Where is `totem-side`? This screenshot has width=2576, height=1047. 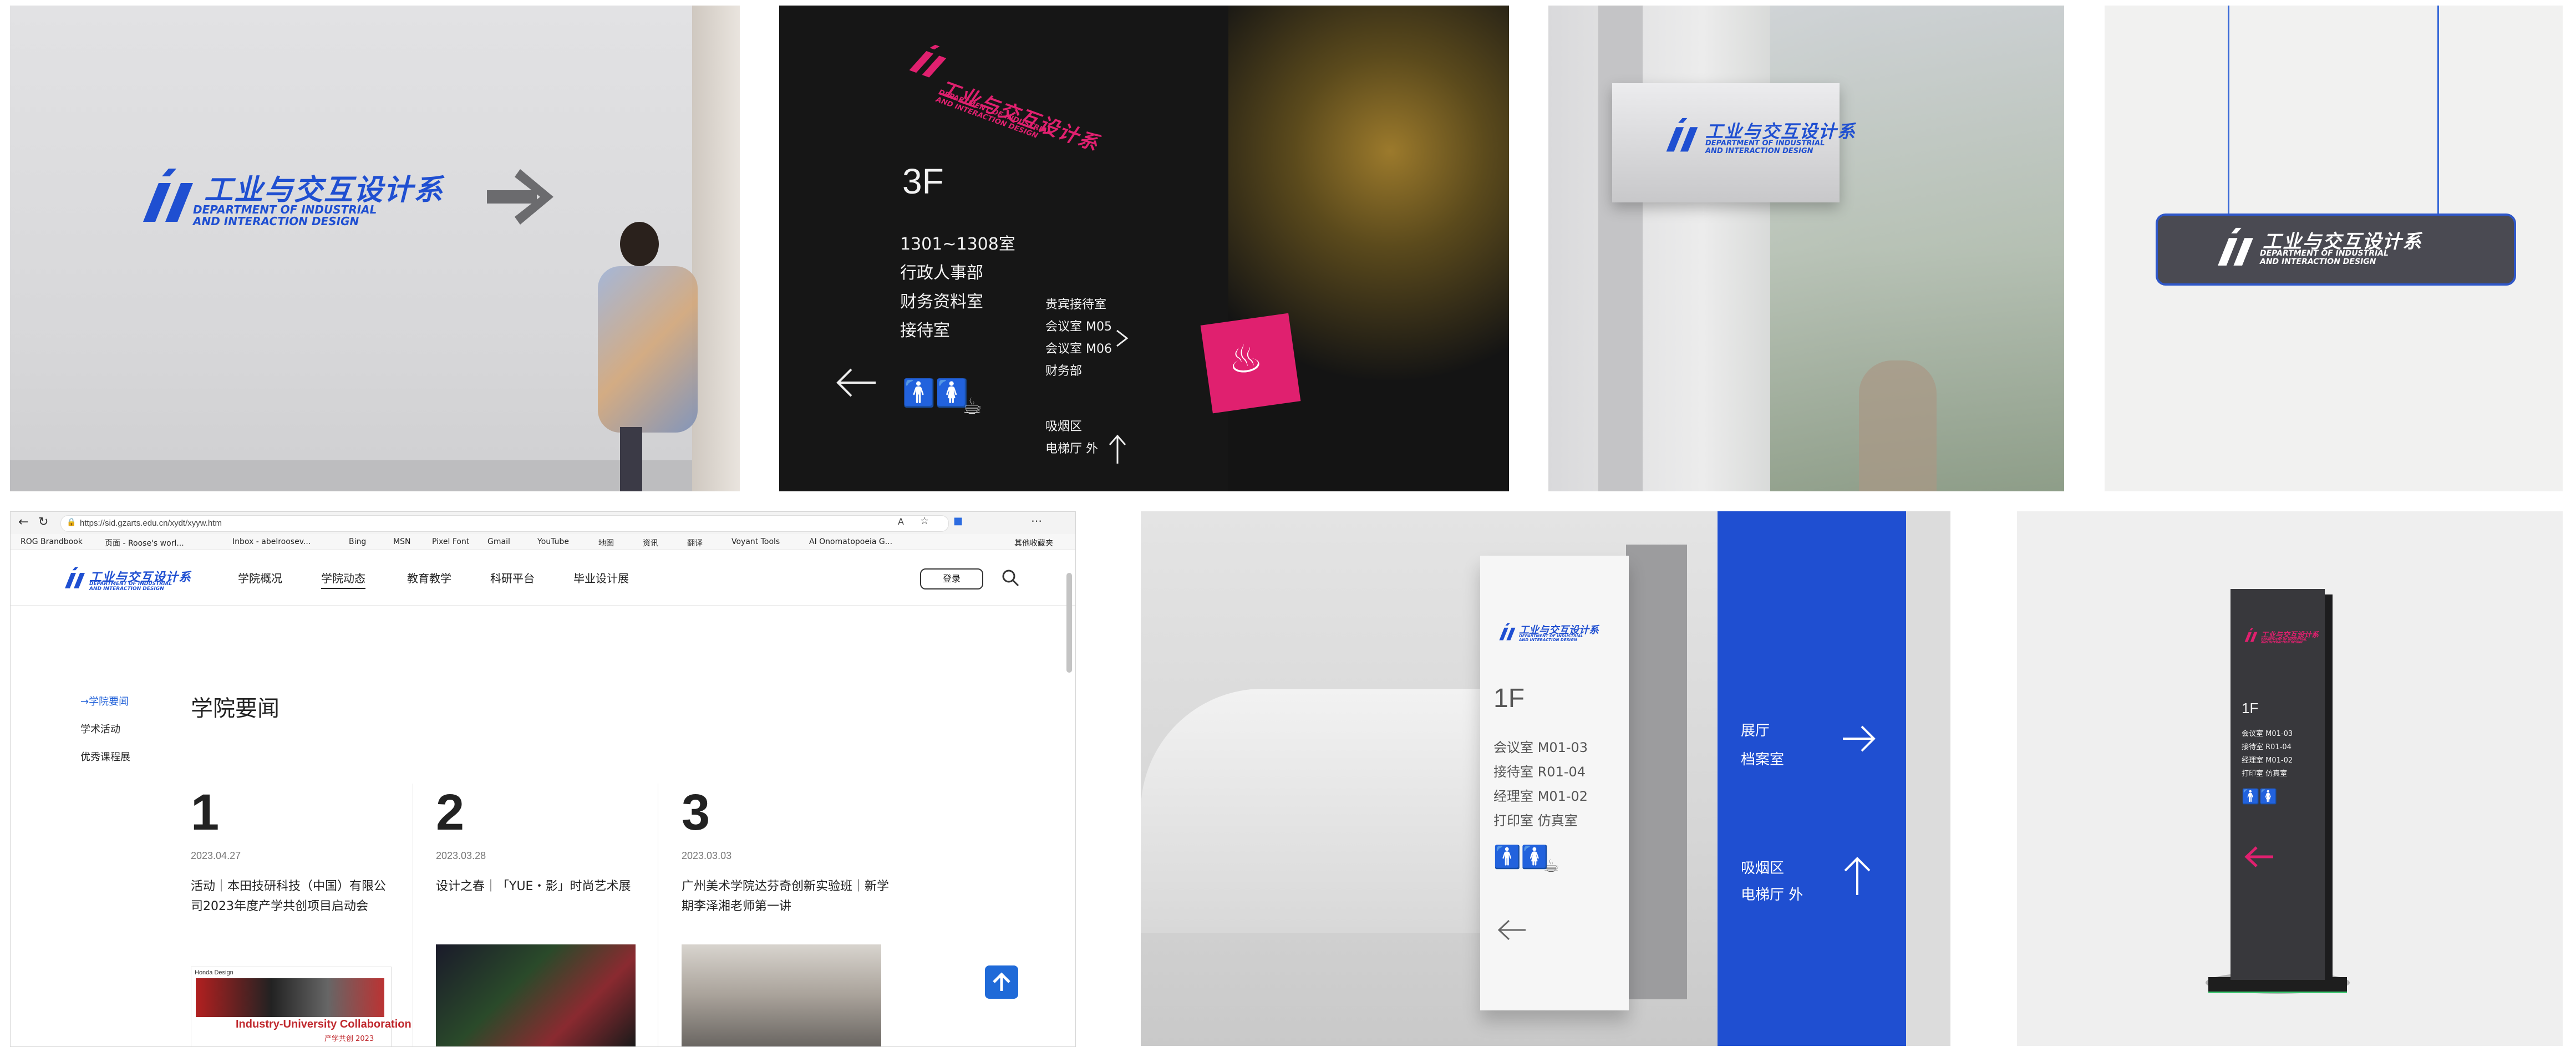
totem-side is located at coordinates (2329, 787).